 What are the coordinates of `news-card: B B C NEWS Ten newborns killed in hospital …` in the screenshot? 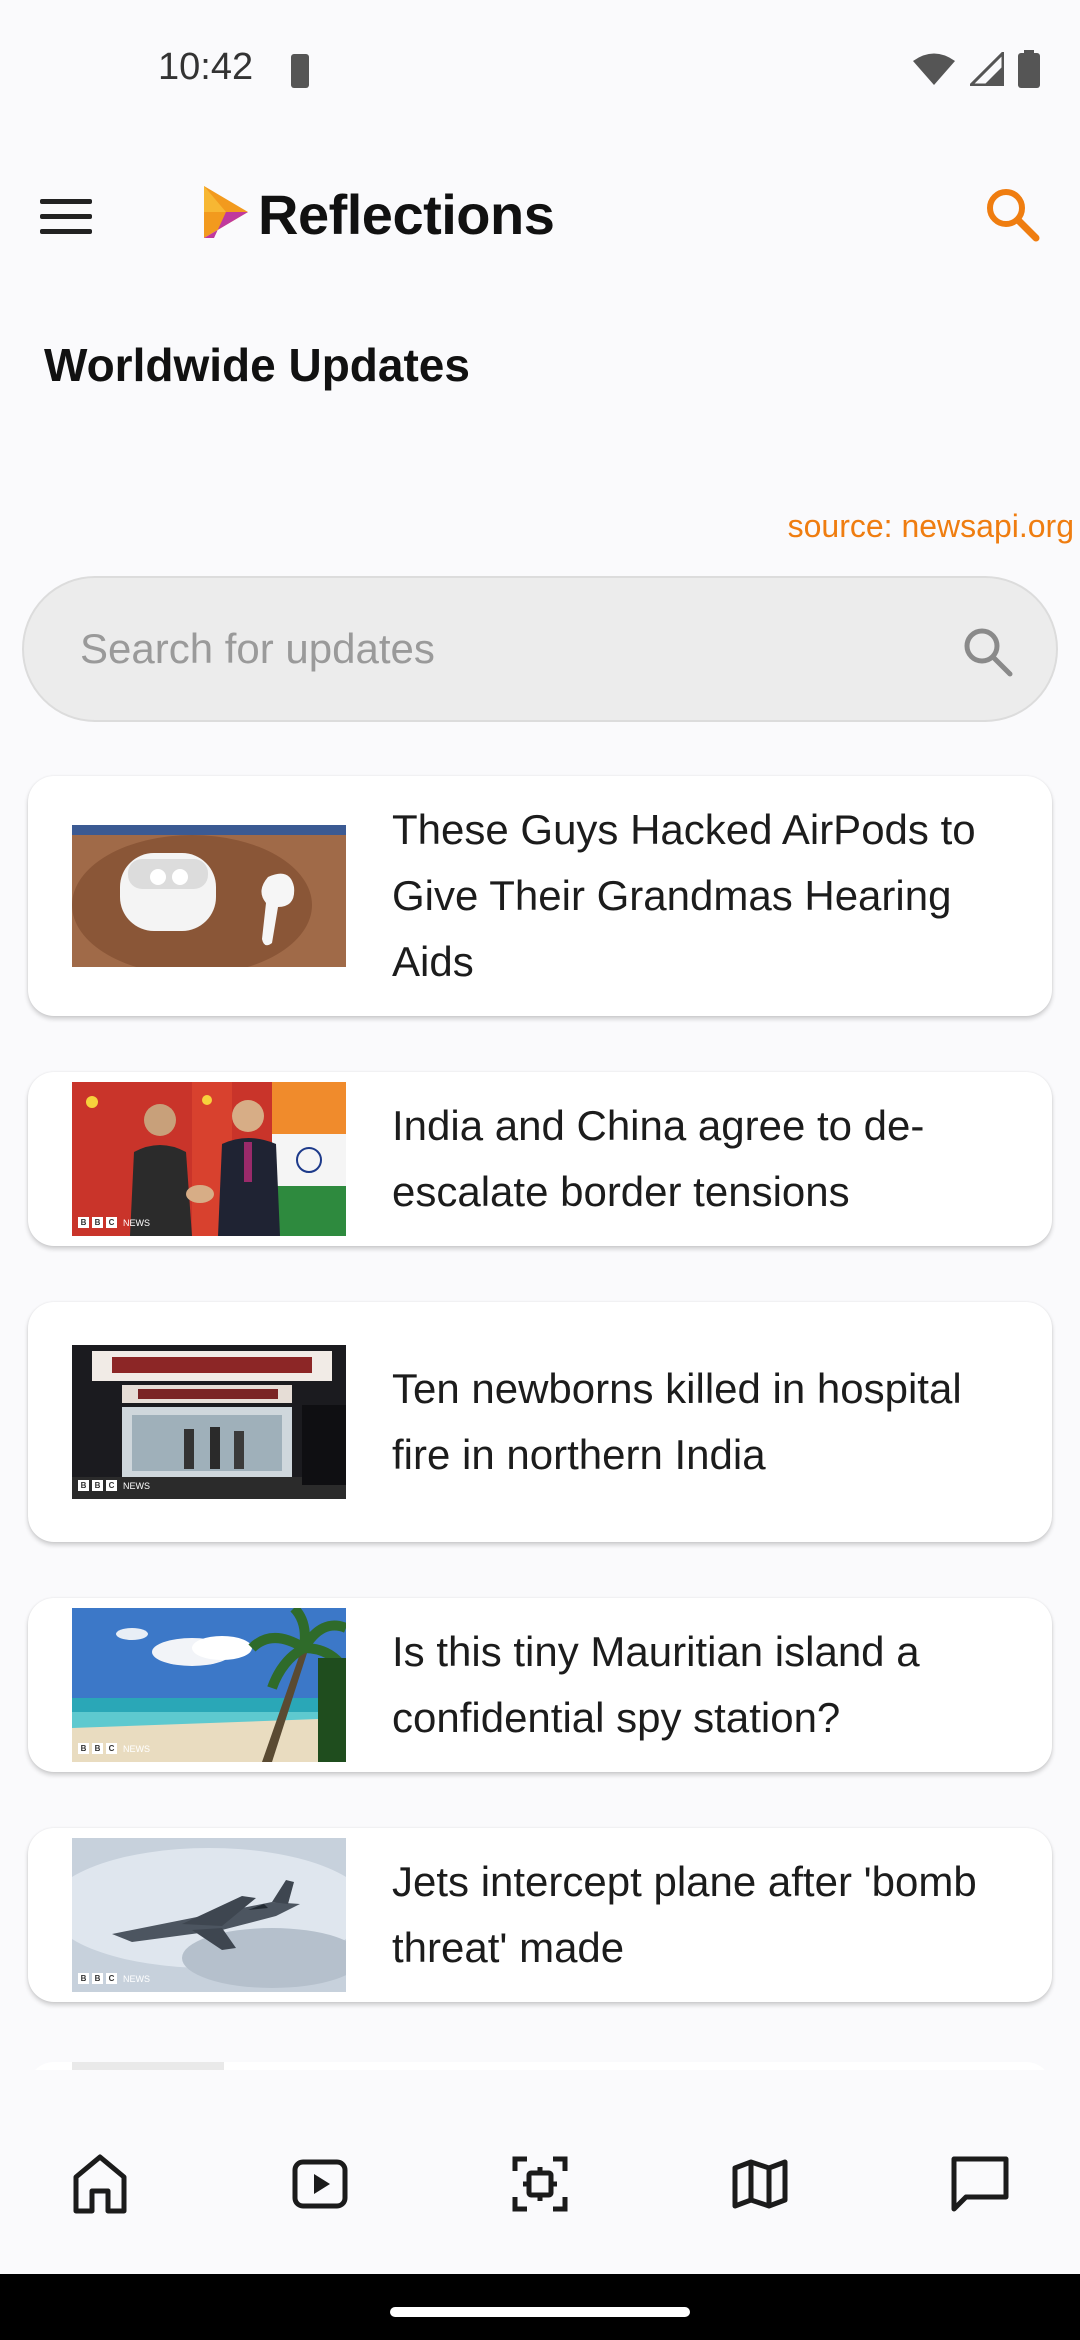 It's located at (540, 1422).